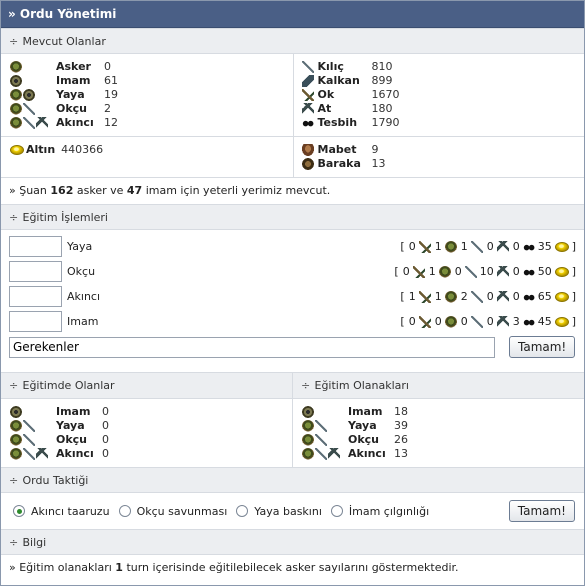  Describe the element at coordinates (485, 271) in the screenshot. I see `training-cost: [0 1 0 10 0 50]` at that location.